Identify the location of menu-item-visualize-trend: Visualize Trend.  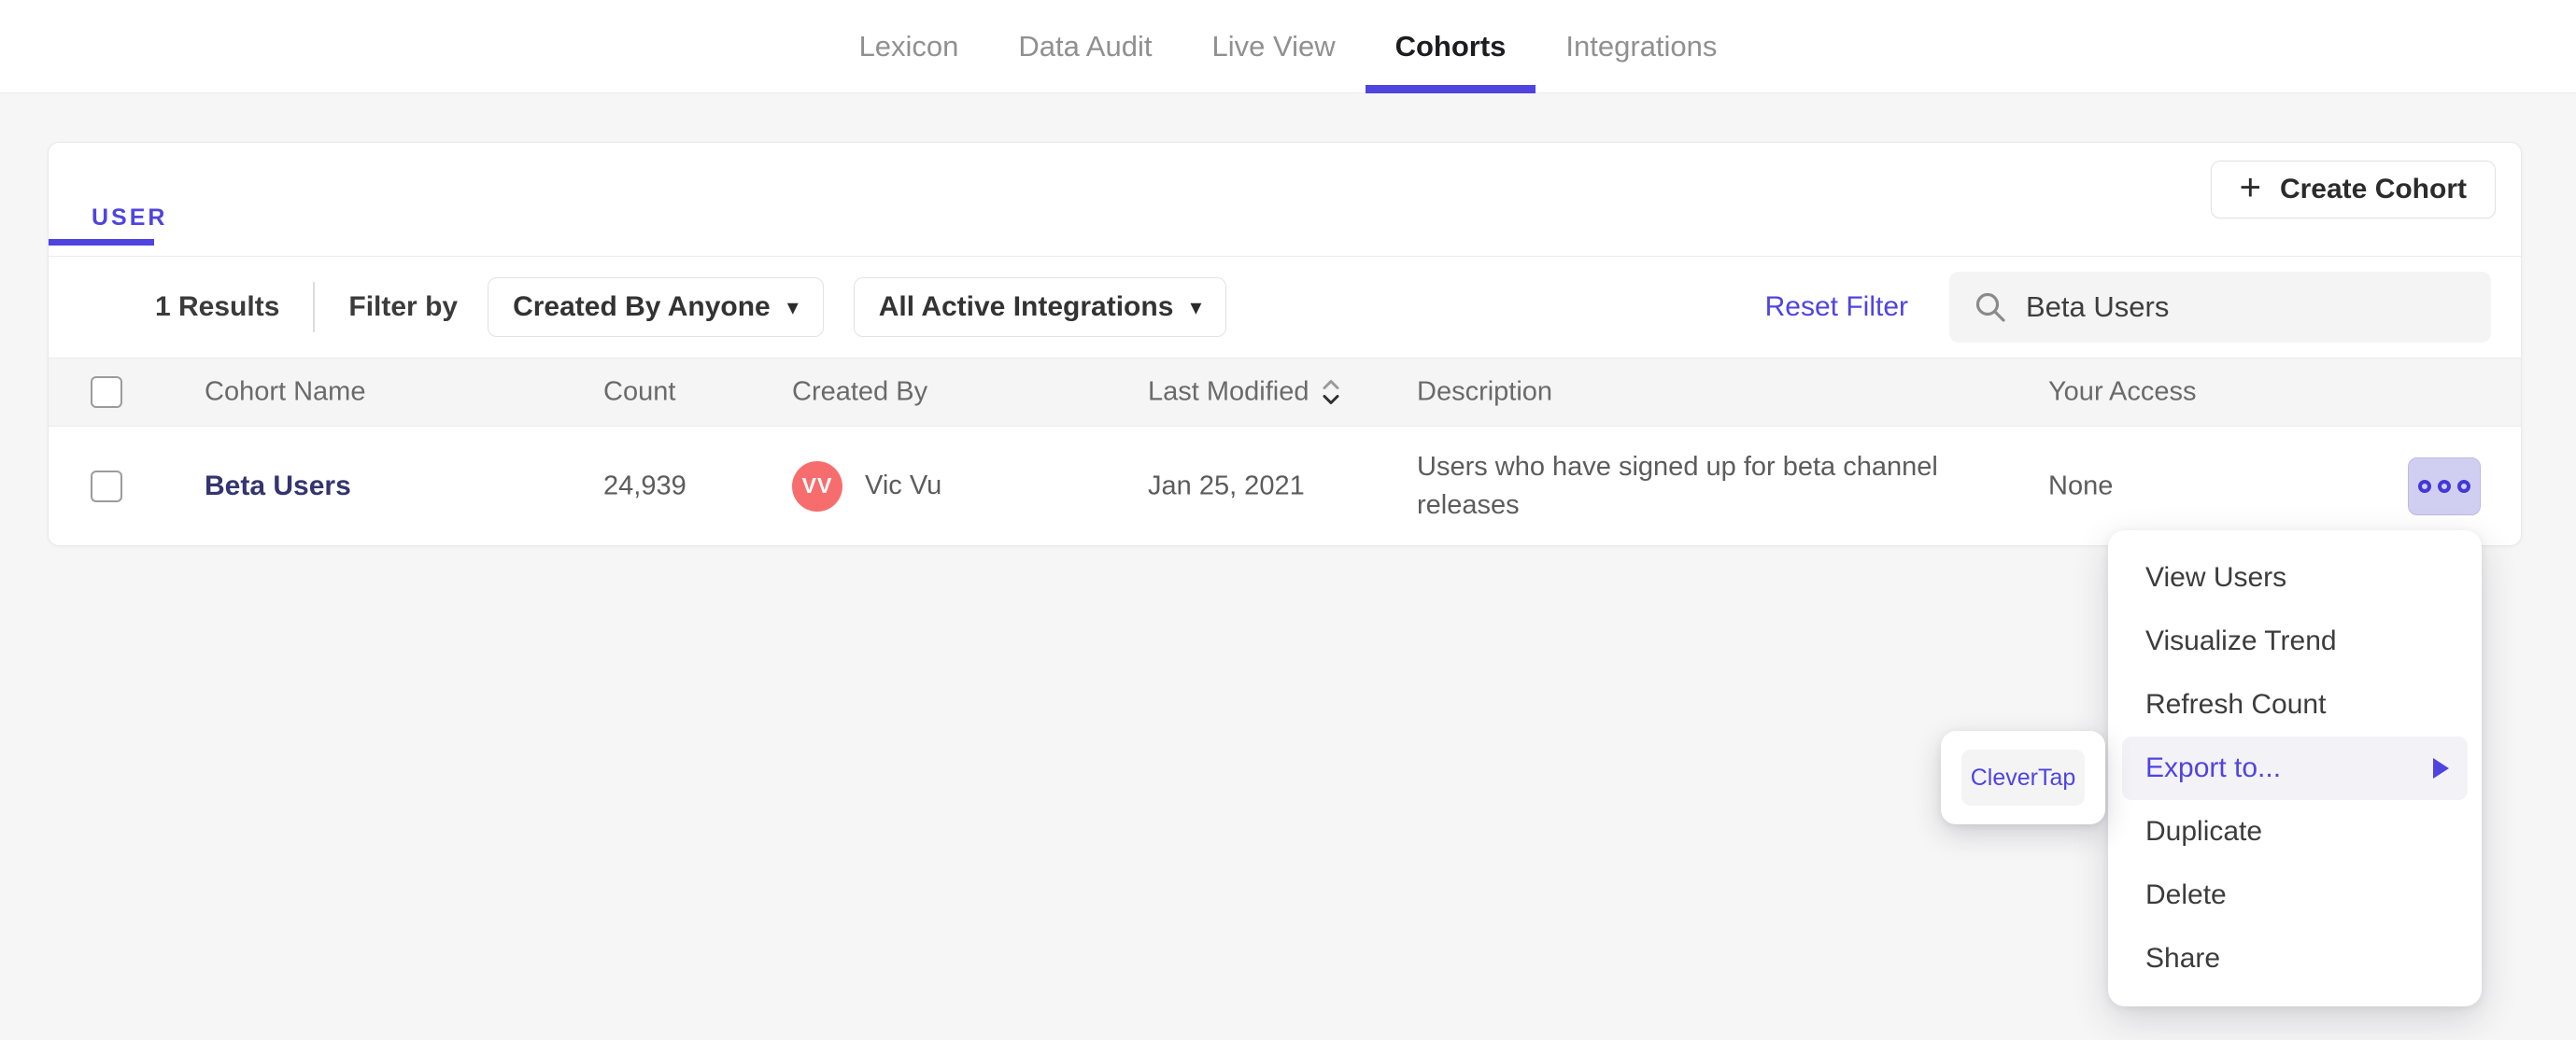
(2295, 641).